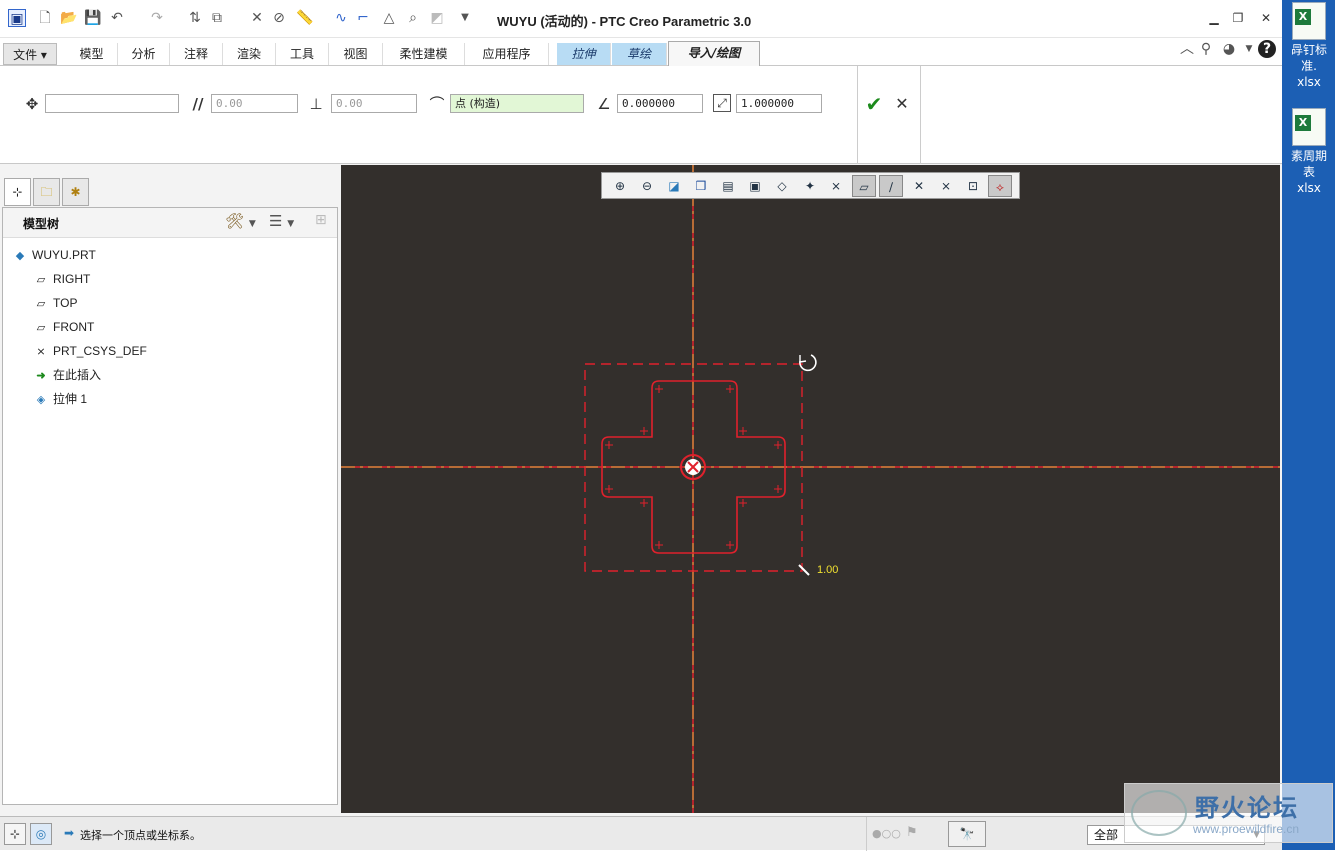 The image size is (1335, 851). What do you see at coordinates (1309, 21) in the screenshot?
I see `excel-file-icon` at bounding box center [1309, 21].